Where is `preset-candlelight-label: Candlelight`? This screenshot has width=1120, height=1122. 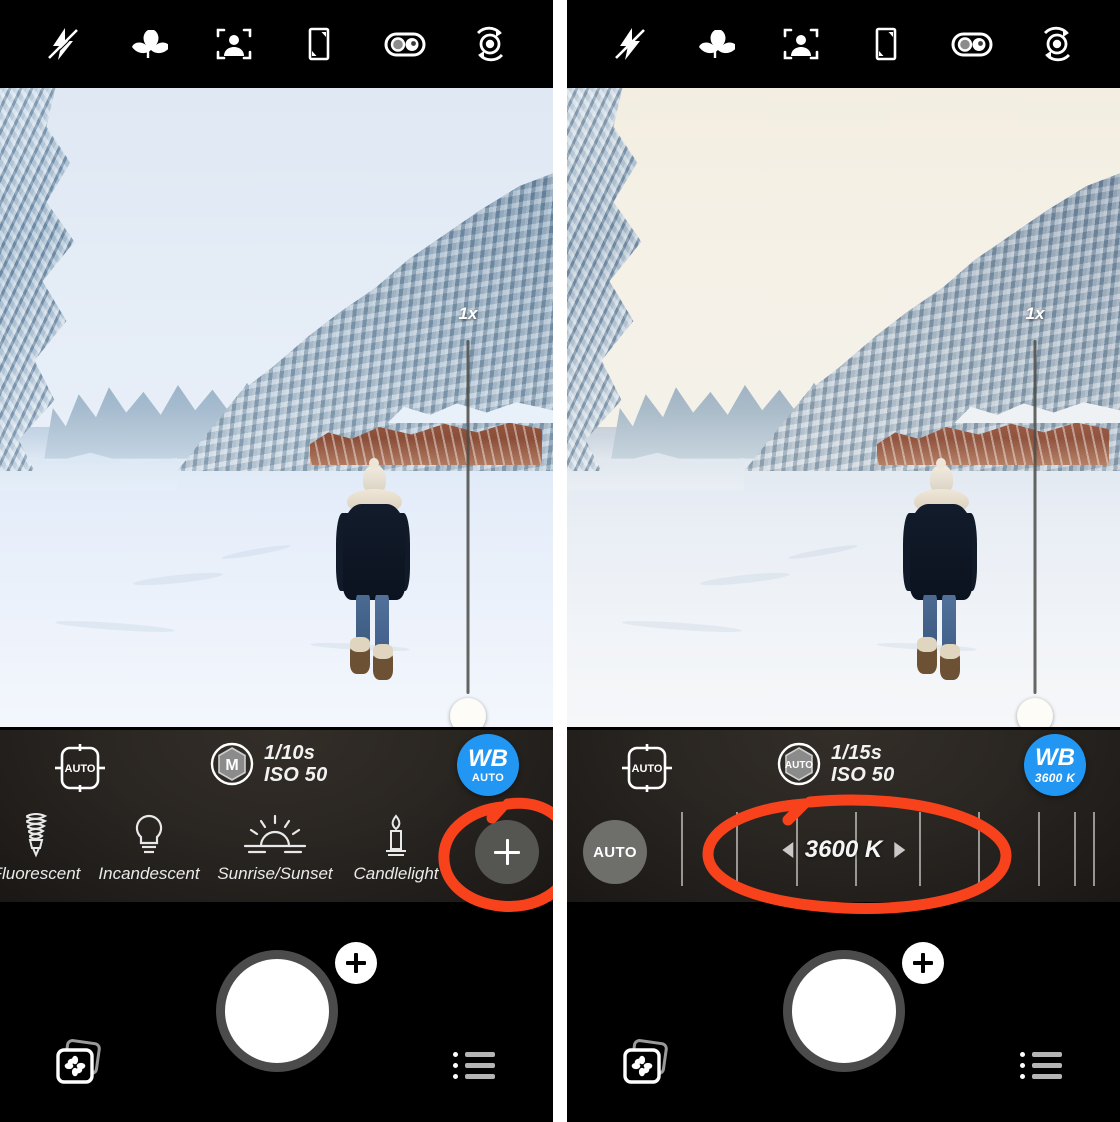 preset-candlelight-label: Candlelight is located at coordinates (396, 873).